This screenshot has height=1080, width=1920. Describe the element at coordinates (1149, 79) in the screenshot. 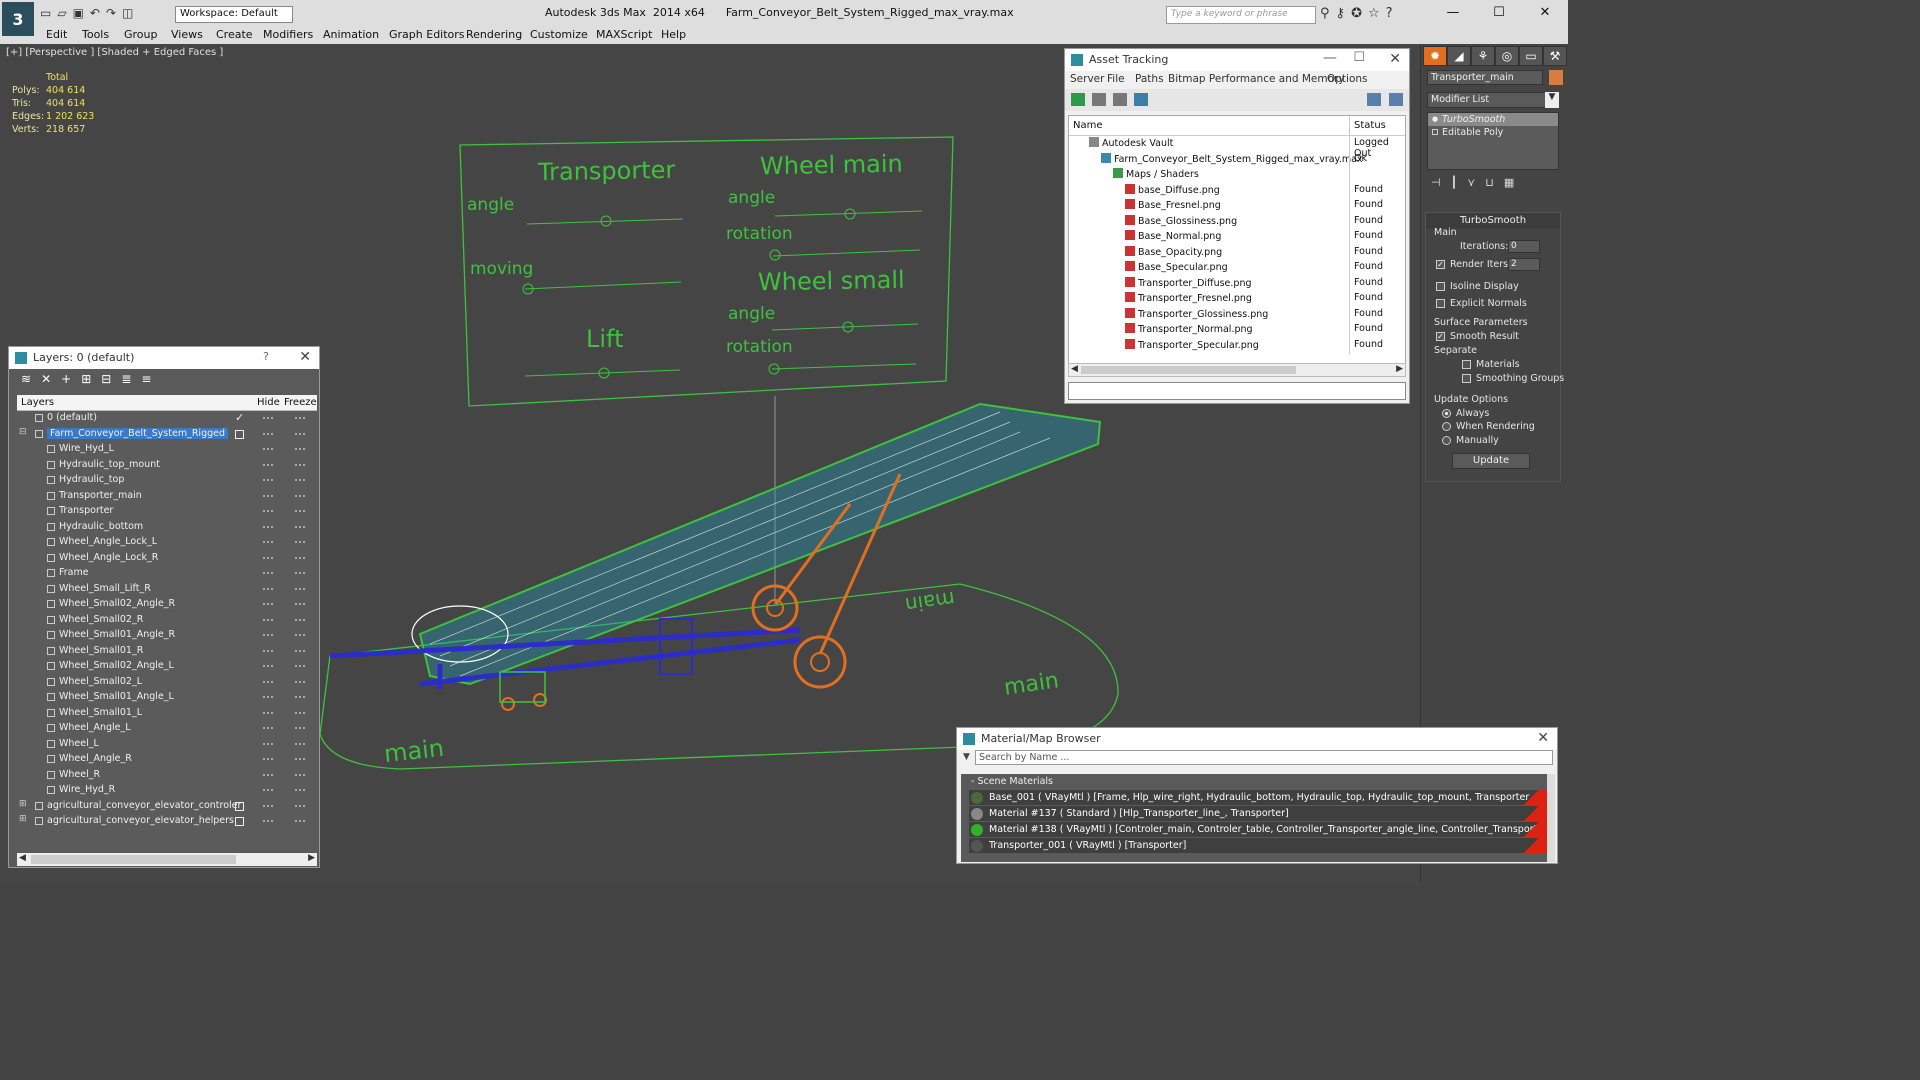

I see `menu-paths: Paths` at that location.